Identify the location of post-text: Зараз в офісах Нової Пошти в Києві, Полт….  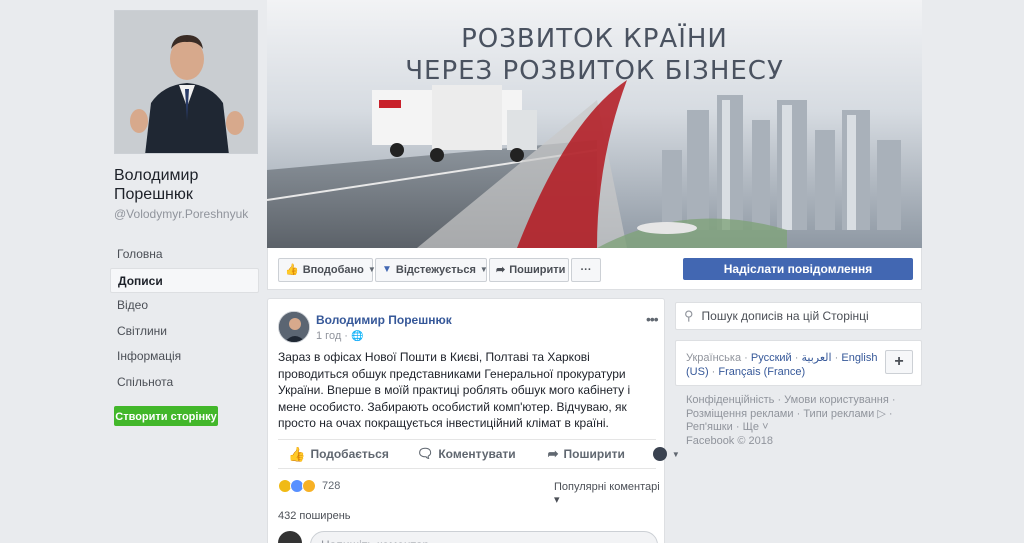
(454, 390).